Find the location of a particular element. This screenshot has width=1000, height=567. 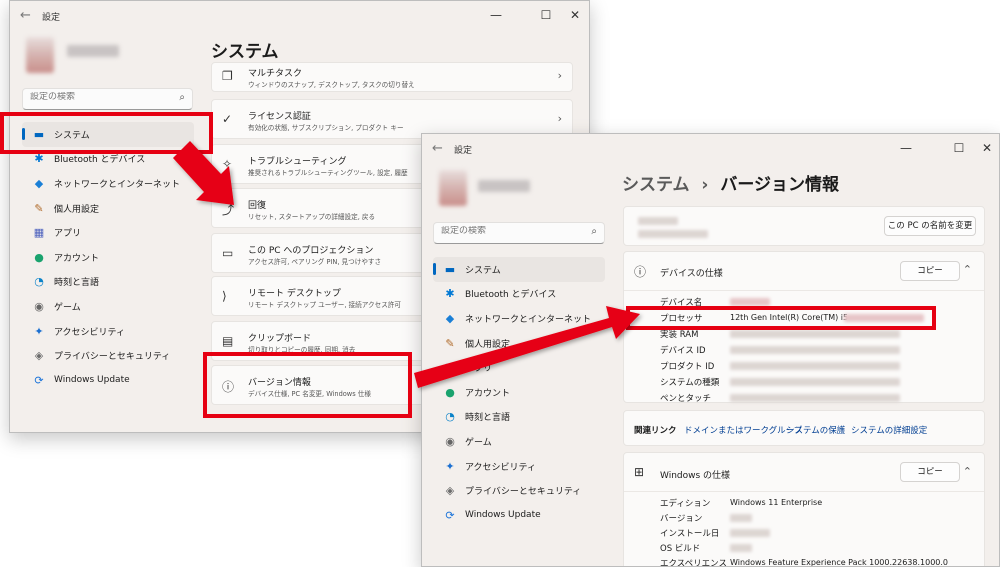

chevron-right-icon: › is located at coordinates (559, 75).